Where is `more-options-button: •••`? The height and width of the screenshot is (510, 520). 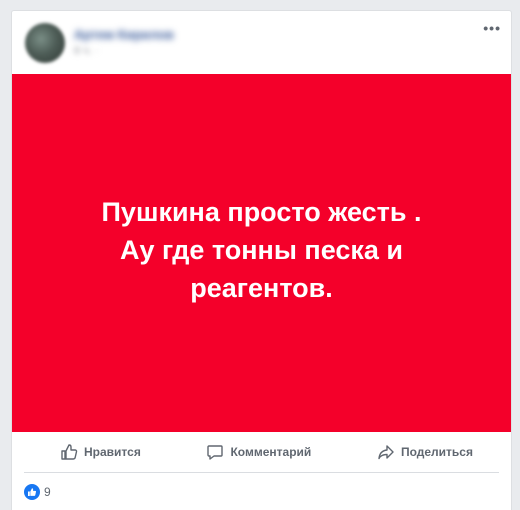 more-options-button: ••• is located at coordinates (492, 28).